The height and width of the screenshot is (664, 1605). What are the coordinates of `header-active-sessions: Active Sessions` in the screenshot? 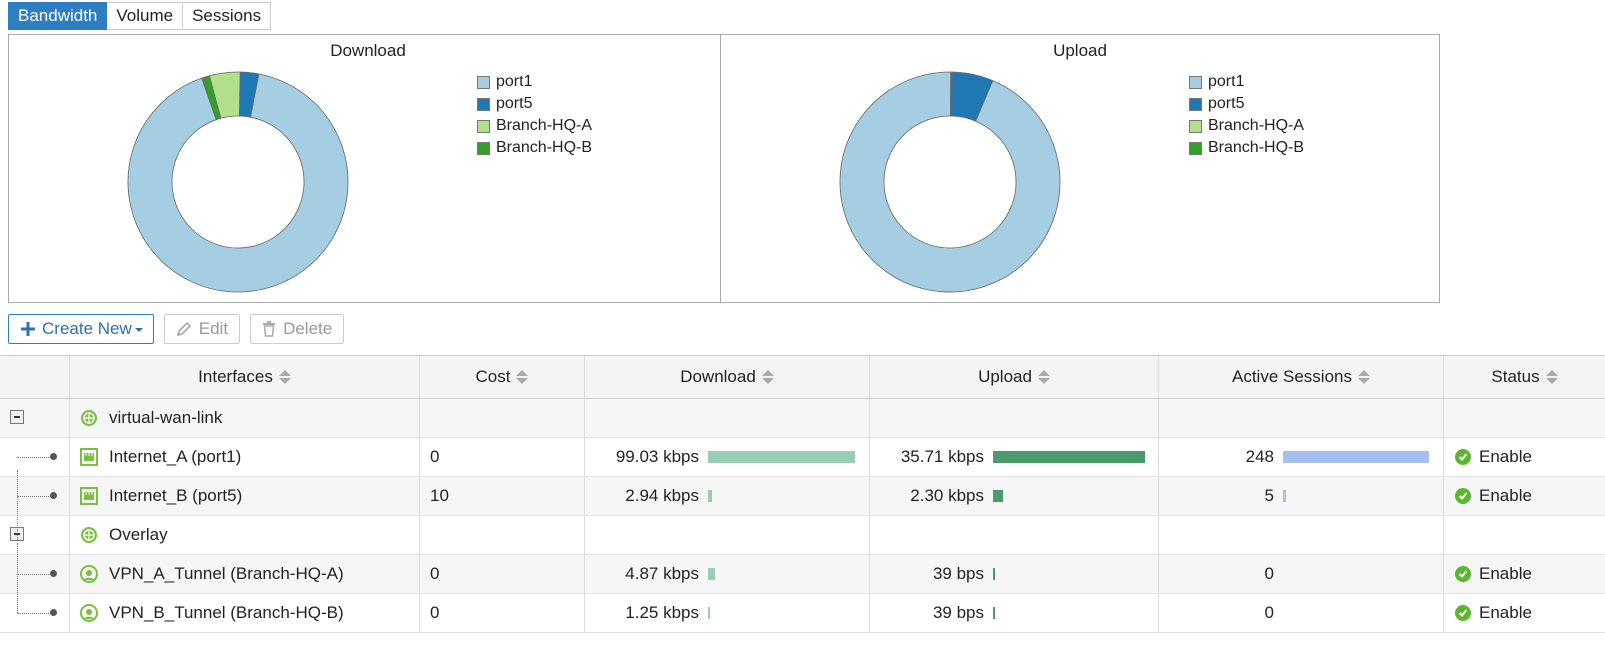 It's located at (1301, 377).